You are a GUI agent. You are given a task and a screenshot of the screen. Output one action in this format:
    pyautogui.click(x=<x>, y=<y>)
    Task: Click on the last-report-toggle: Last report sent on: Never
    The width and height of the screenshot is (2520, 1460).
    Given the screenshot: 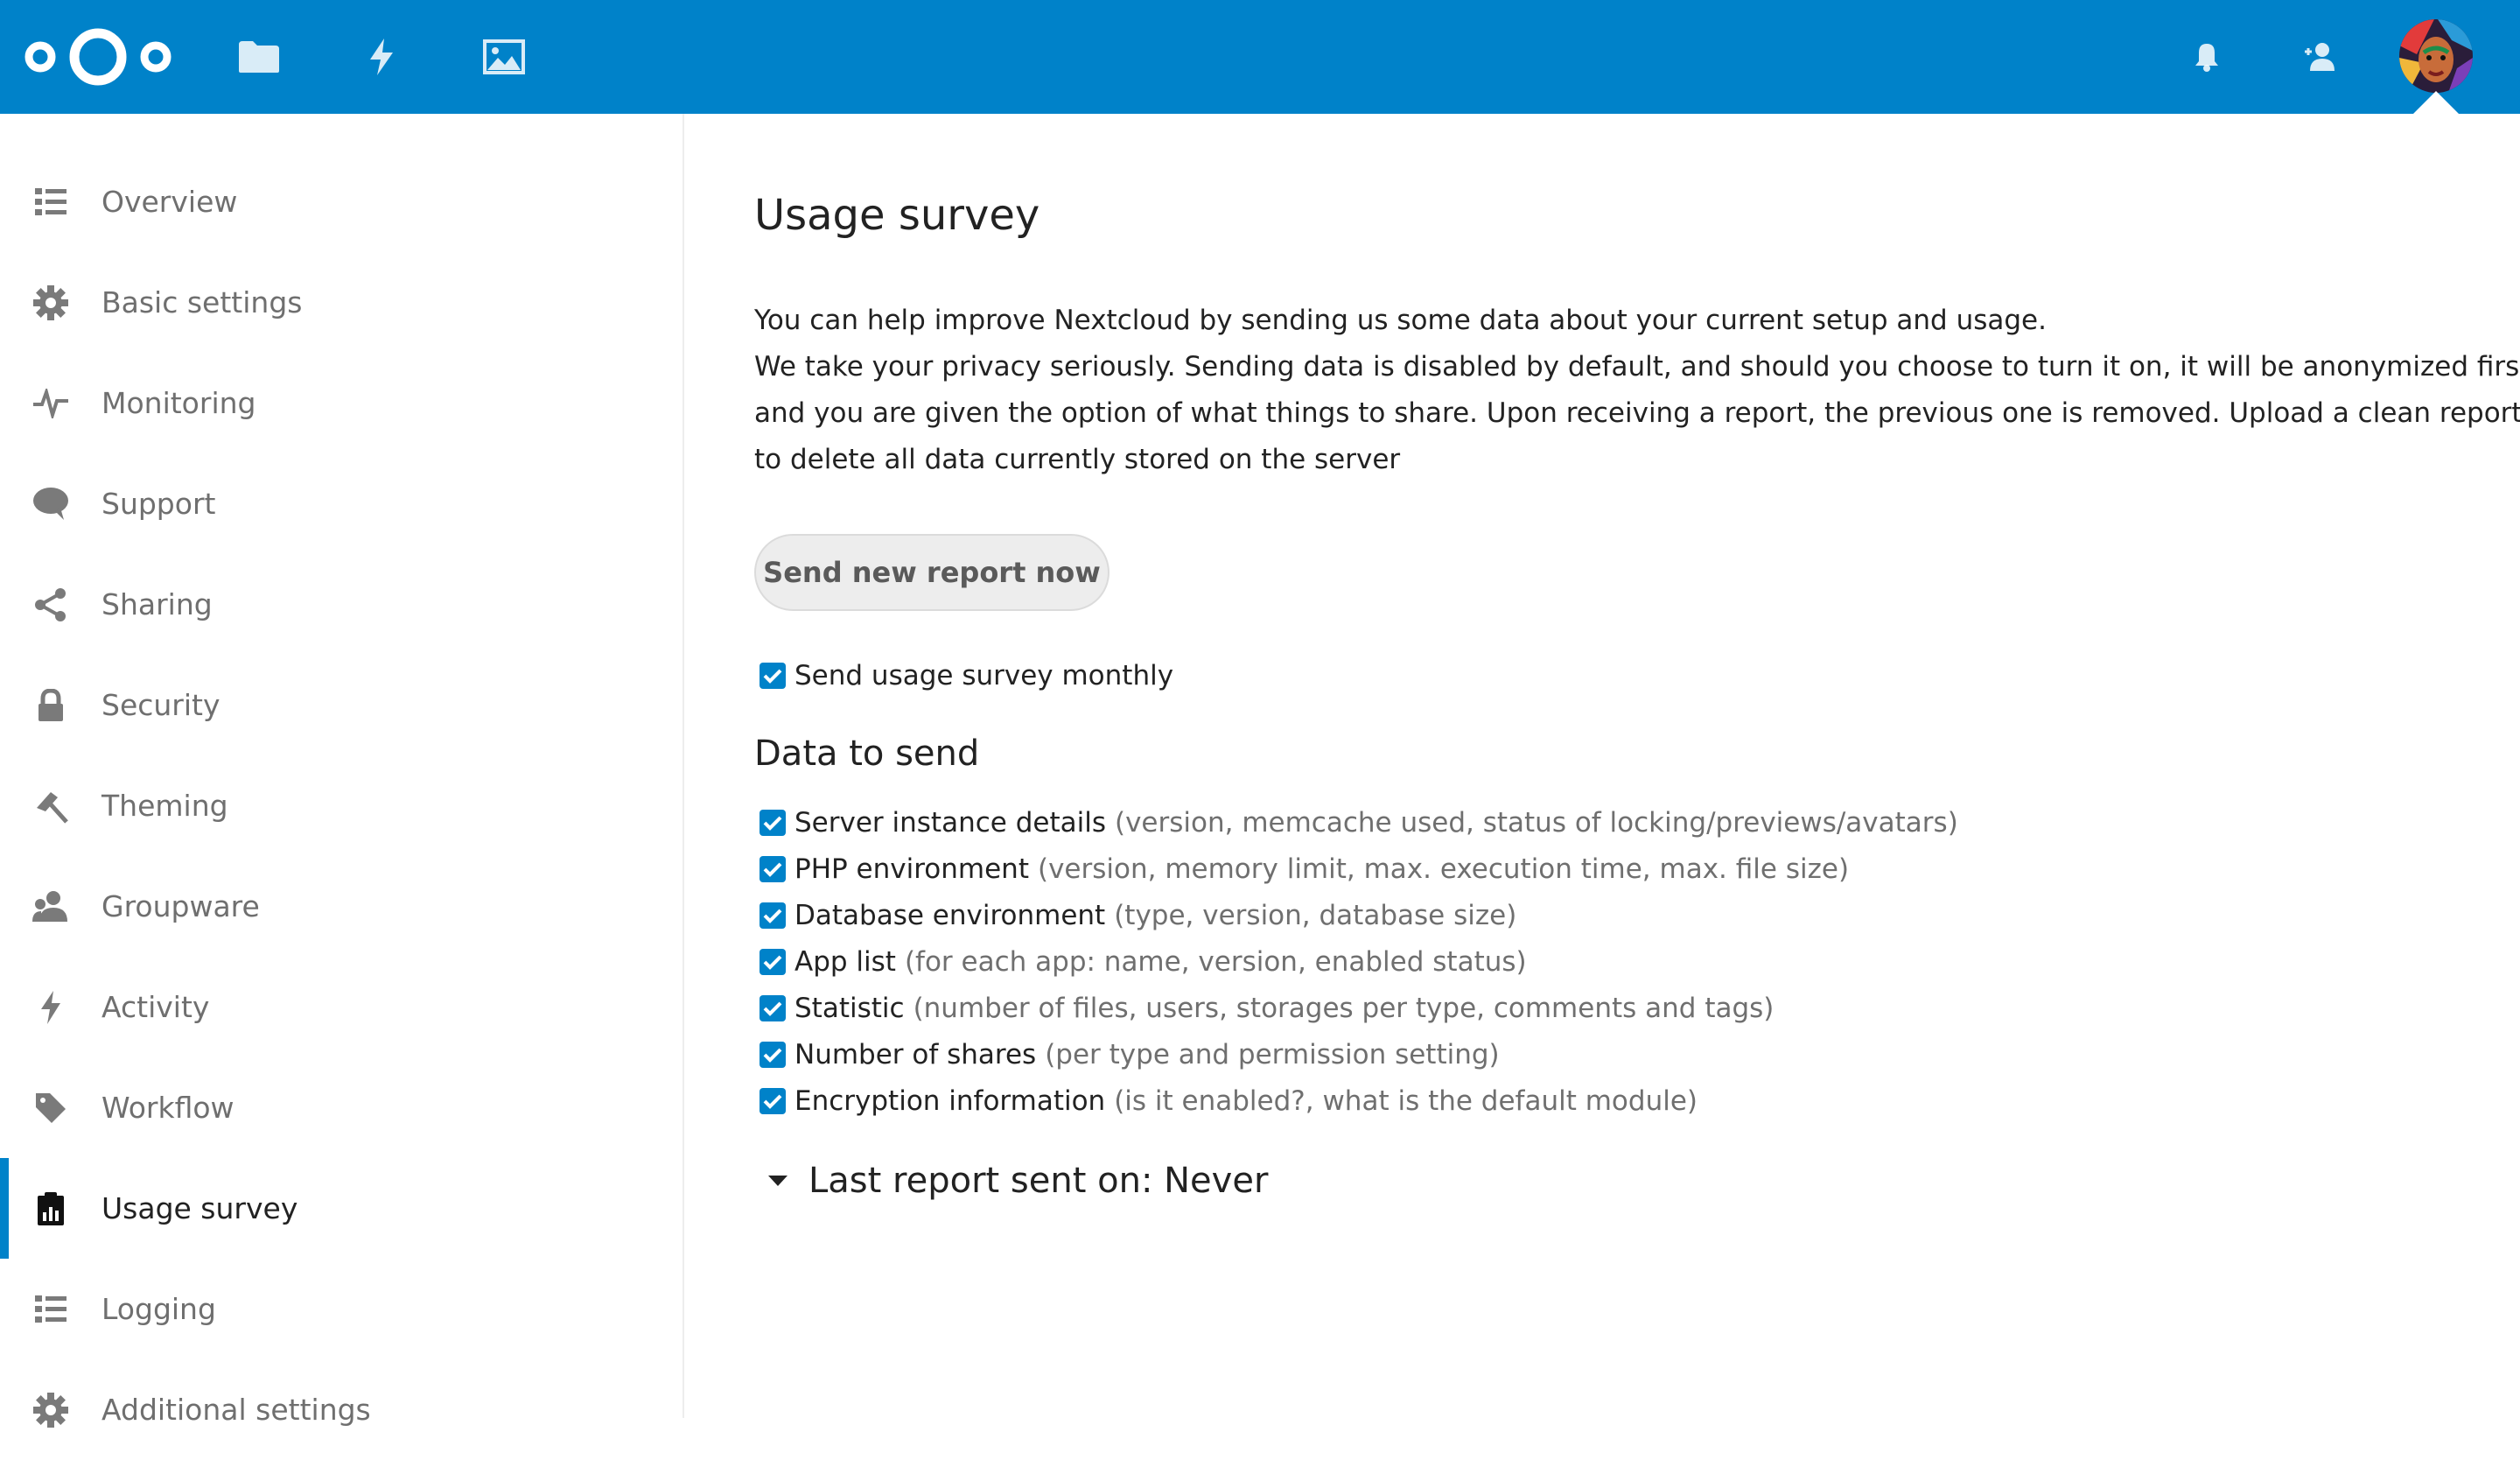 What is the action you would take?
    pyautogui.click(x=1014, y=1181)
    